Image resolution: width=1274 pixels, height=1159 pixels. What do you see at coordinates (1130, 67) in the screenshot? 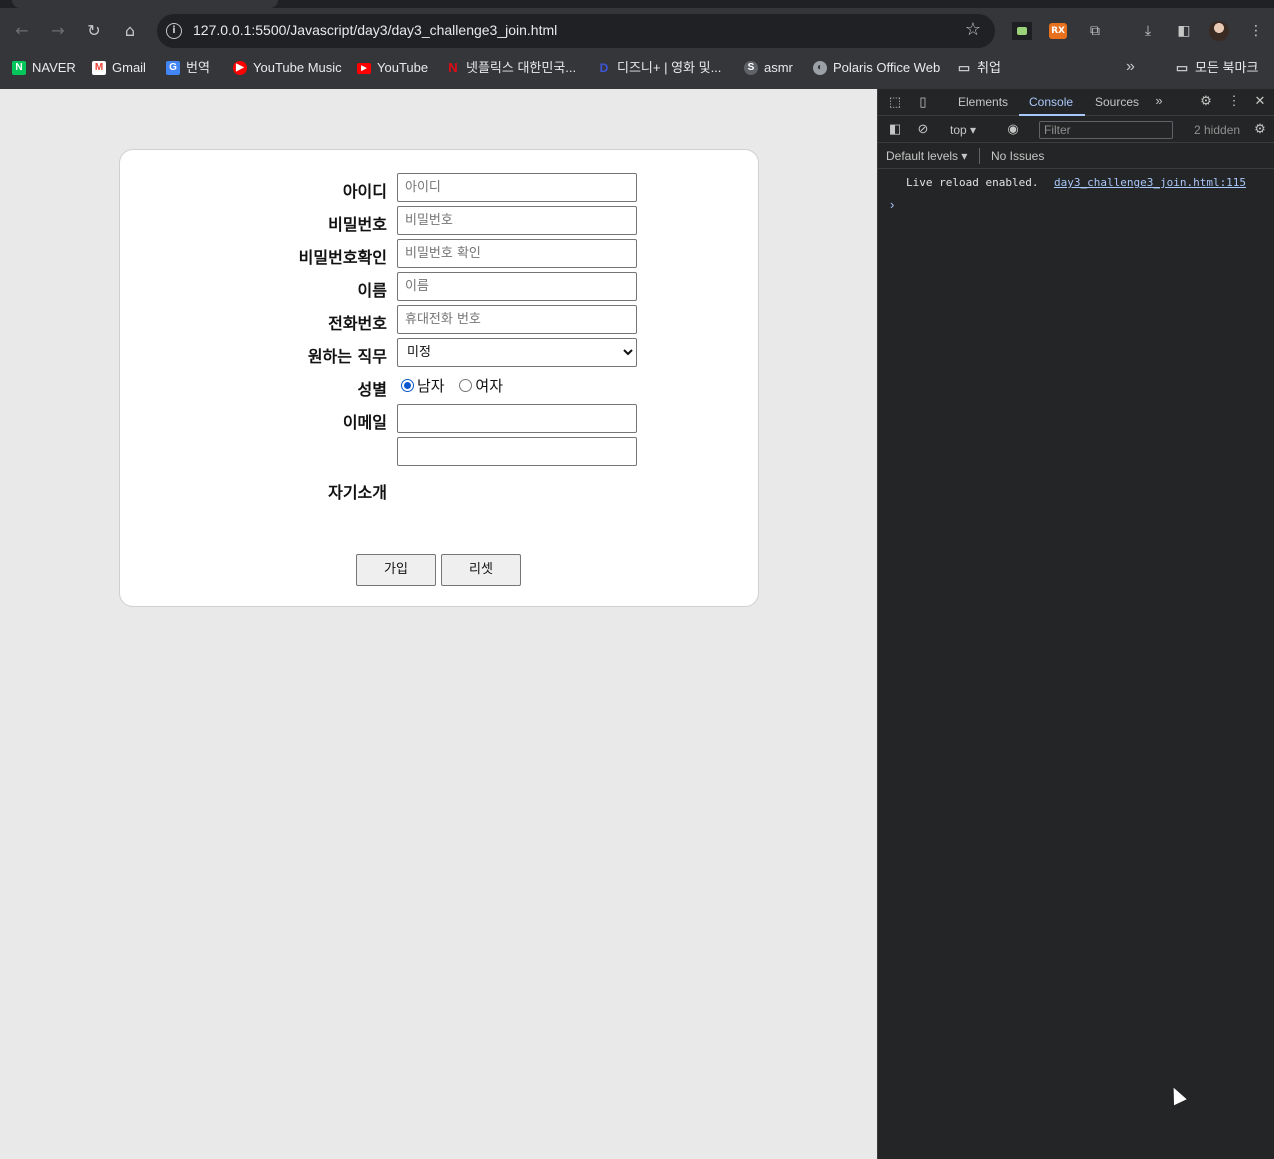
I see `more-bookmarks-icon: »` at bounding box center [1130, 67].